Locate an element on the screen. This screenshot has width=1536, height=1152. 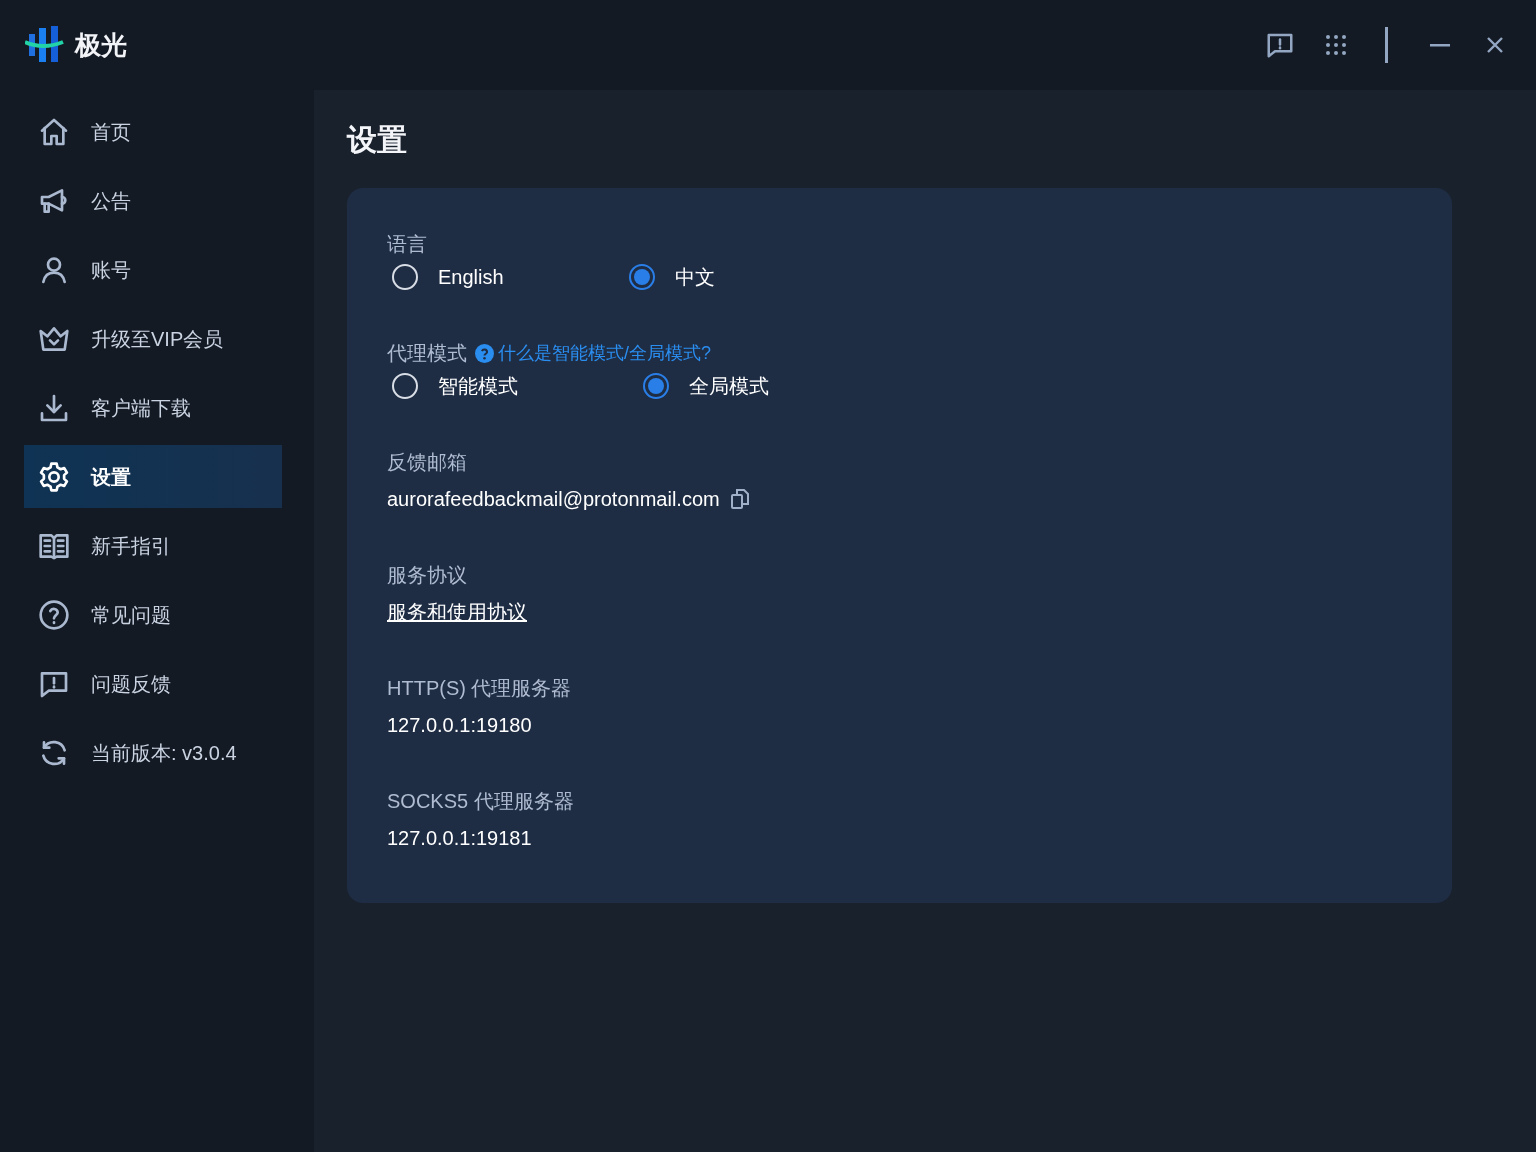
sidebar-item: 常见问题 is located at coordinates (153, 614).